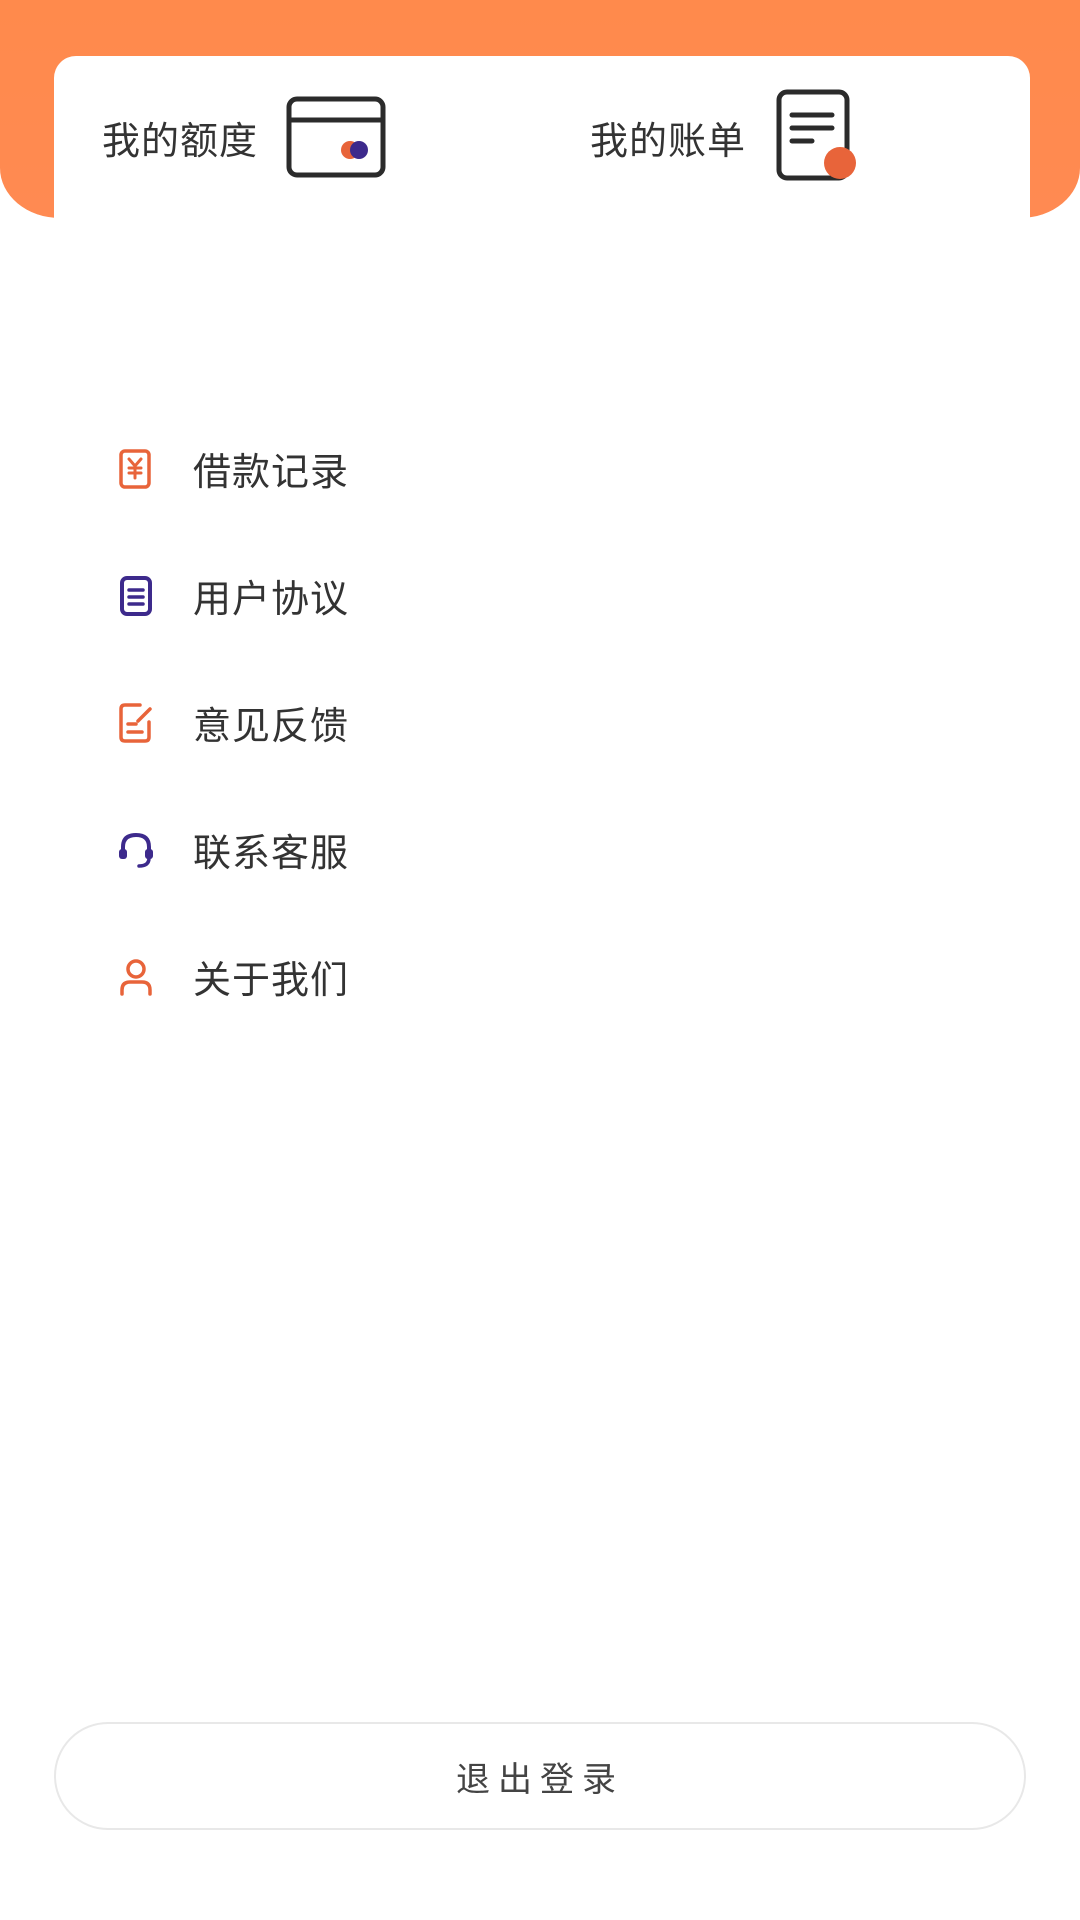 The height and width of the screenshot is (1920, 1080). Describe the element at coordinates (271, 472) in the screenshot. I see `menu-label-loan-records: 借款记录` at that location.